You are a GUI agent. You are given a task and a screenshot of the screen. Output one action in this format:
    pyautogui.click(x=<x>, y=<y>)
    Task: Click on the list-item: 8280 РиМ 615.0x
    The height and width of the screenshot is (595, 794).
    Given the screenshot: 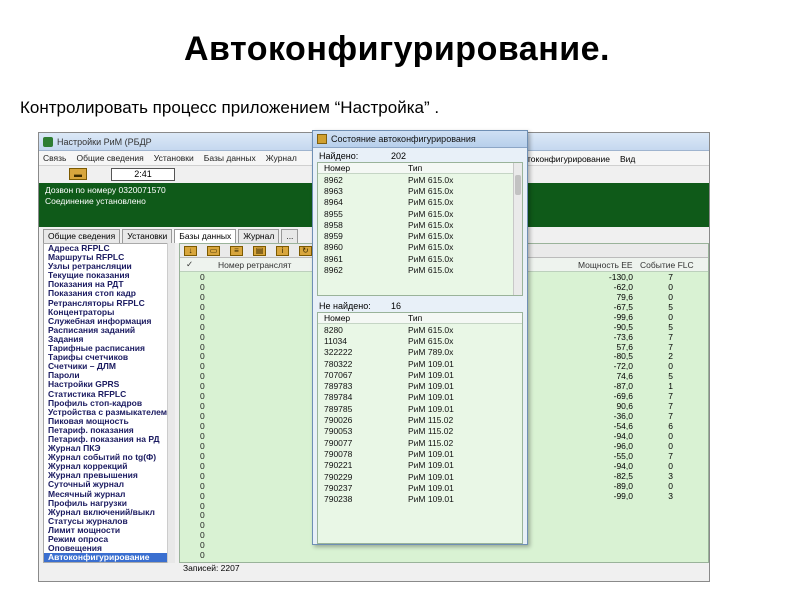 What is the action you would take?
    pyautogui.click(x=420, y=329)
    